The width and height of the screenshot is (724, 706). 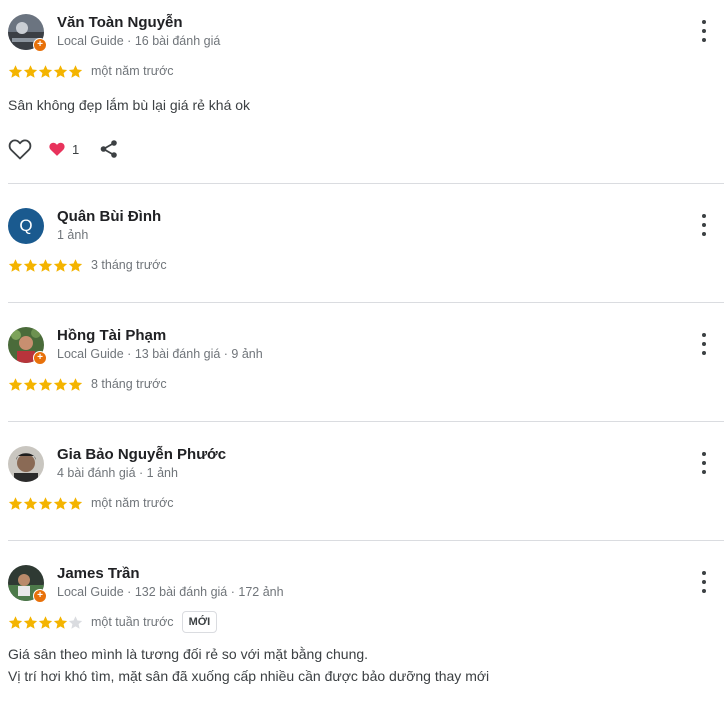 I want to click on reviewer-stats: 4 bài đánh giá · 1 ảnh, so click(x=117, y=473).